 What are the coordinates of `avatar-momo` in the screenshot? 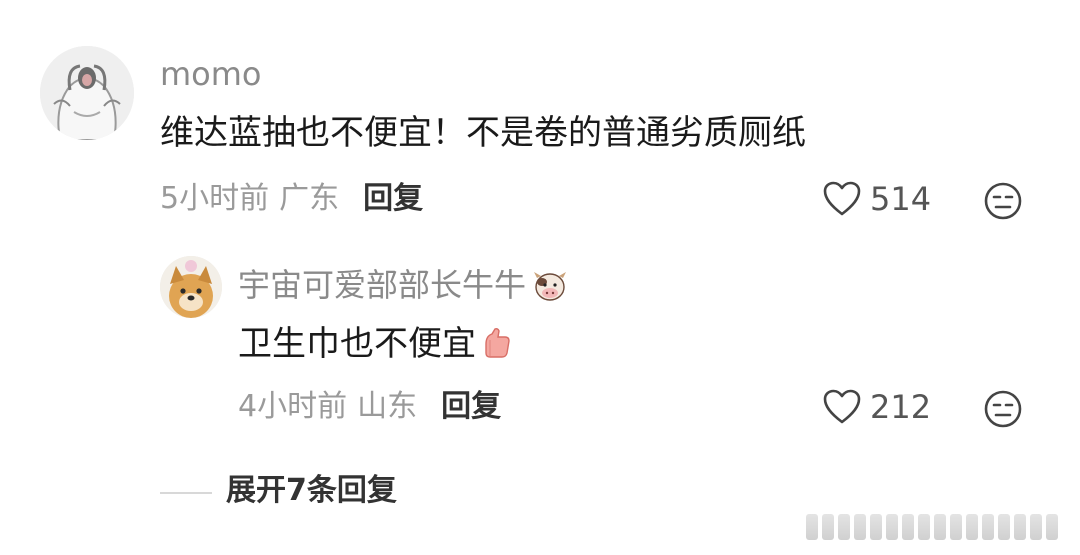 It's located at (87, 93).